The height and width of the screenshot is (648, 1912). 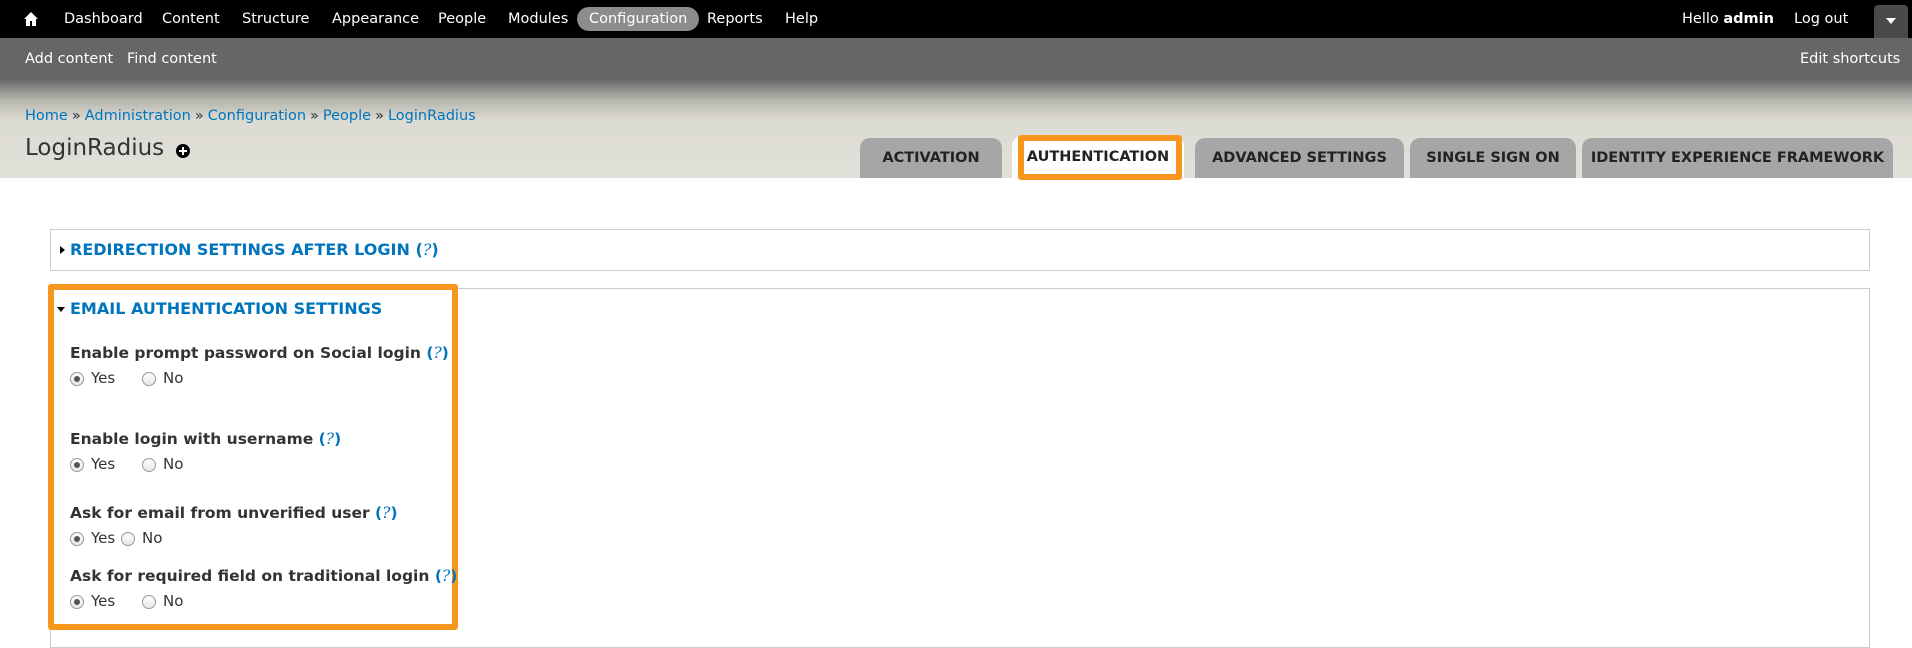 What do you see at coordinates (191, 19) in the screenshot?
I see `toolbar-item-content: Content` at bounding box center [191, 19].